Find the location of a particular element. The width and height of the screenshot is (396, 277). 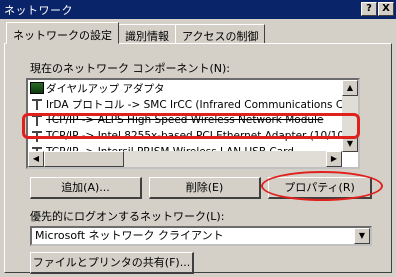

scroll-up-icon: ▲ is located at coordinates (350, 88).